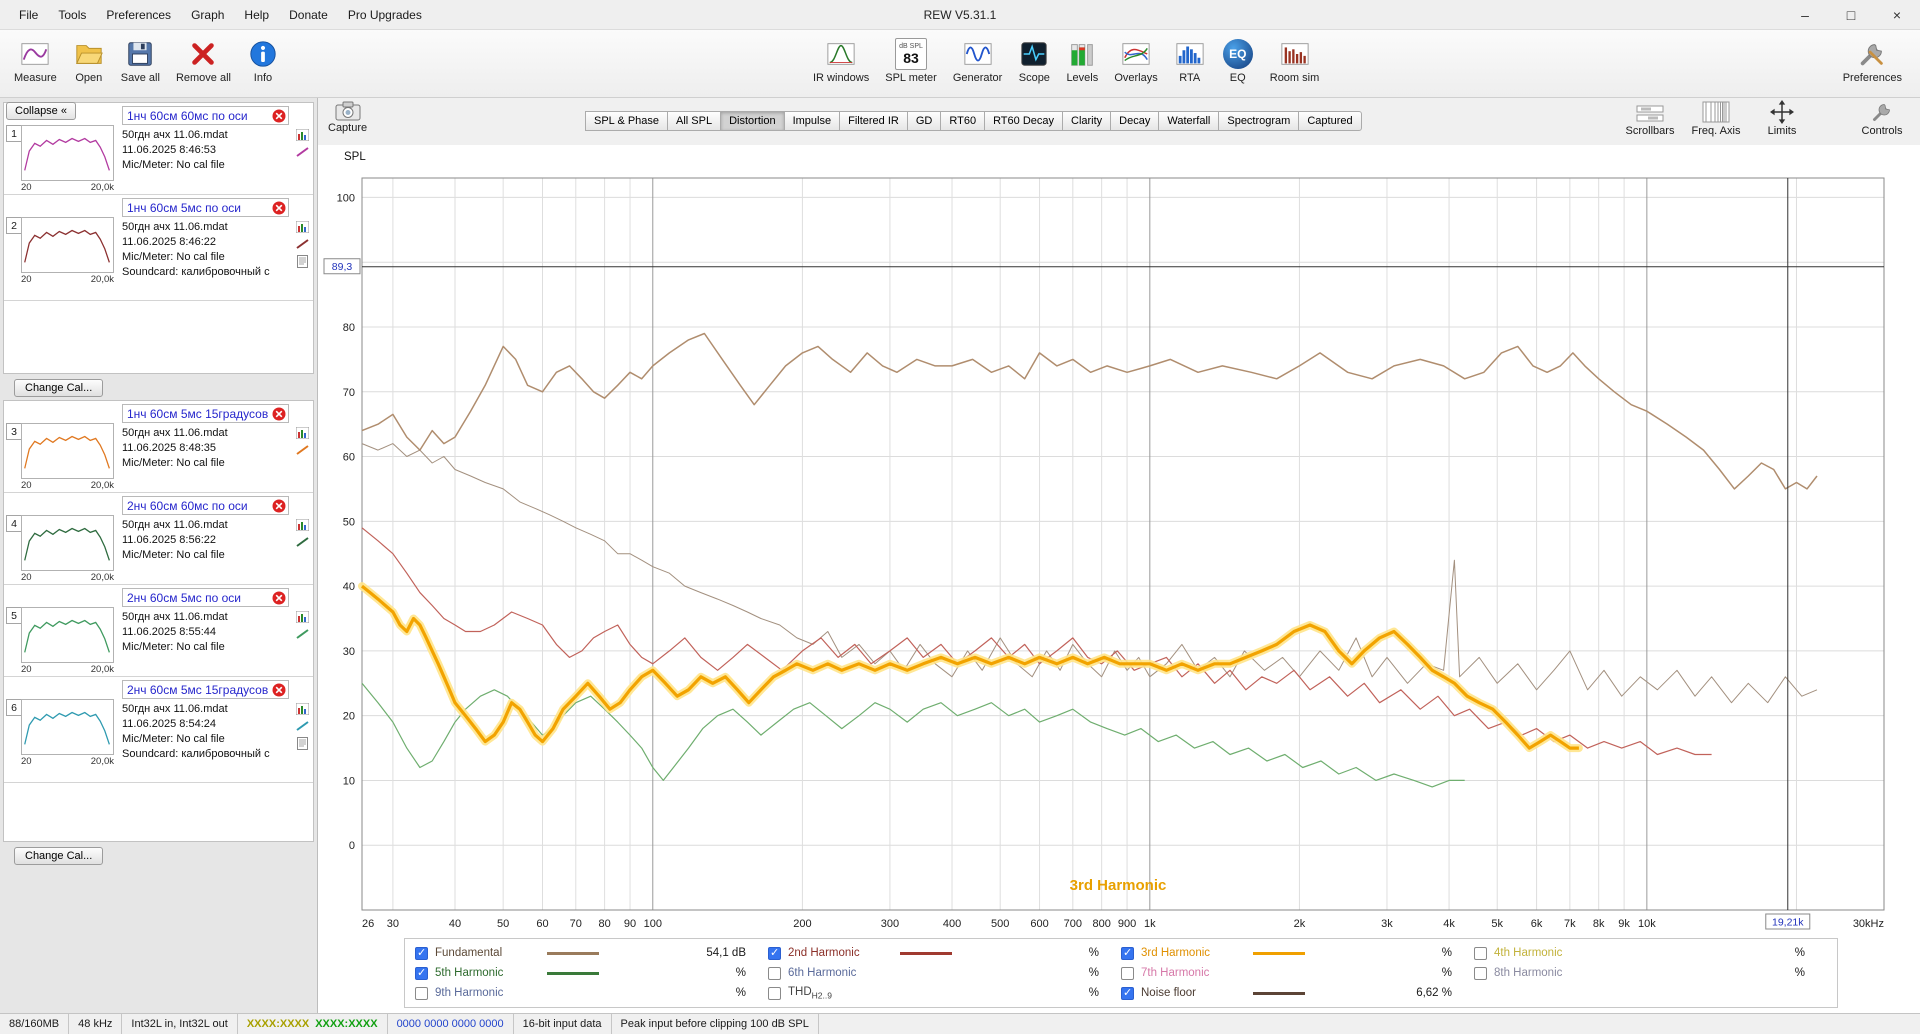 This screenshot has height=1034, width=1920. I want to click on legend-label: 7th Harmonic, so click(1197, 973).